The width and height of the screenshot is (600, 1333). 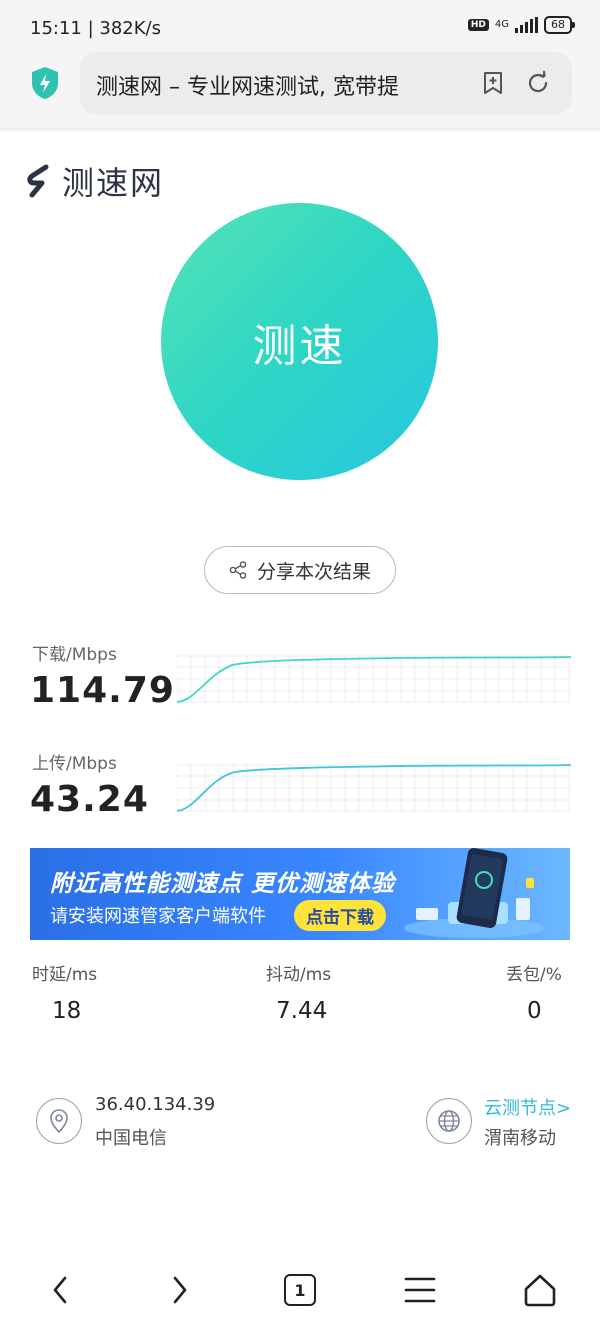 I want to click on share-label: 分享本次结果, so click(x=313, y=571).